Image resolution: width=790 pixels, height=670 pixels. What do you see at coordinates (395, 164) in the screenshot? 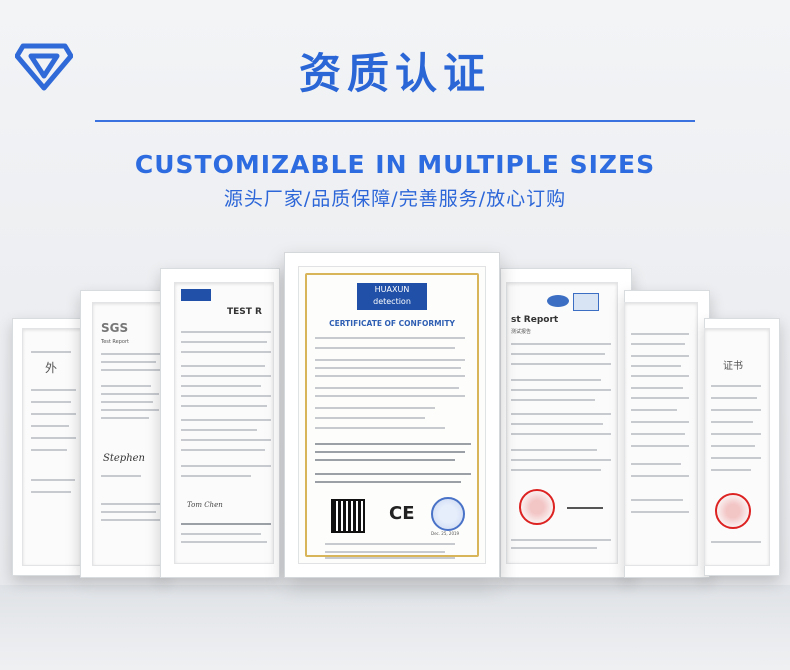
I see `subtitle-english: CUSTOMIZABLE IN MULTIPLE SIZES` at bounding box center [395, 164].